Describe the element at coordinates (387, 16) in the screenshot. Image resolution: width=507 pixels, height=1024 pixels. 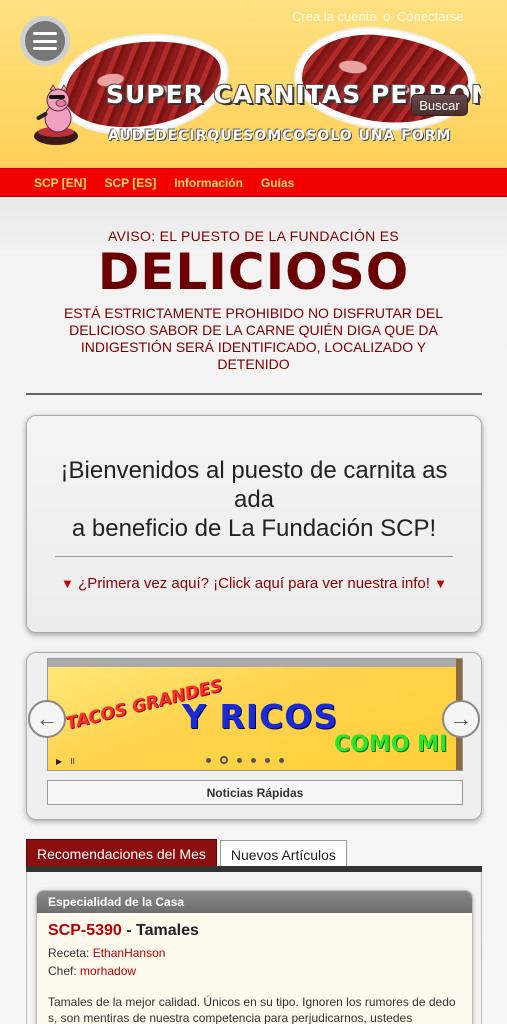
I see `account-separator: o` at that location.